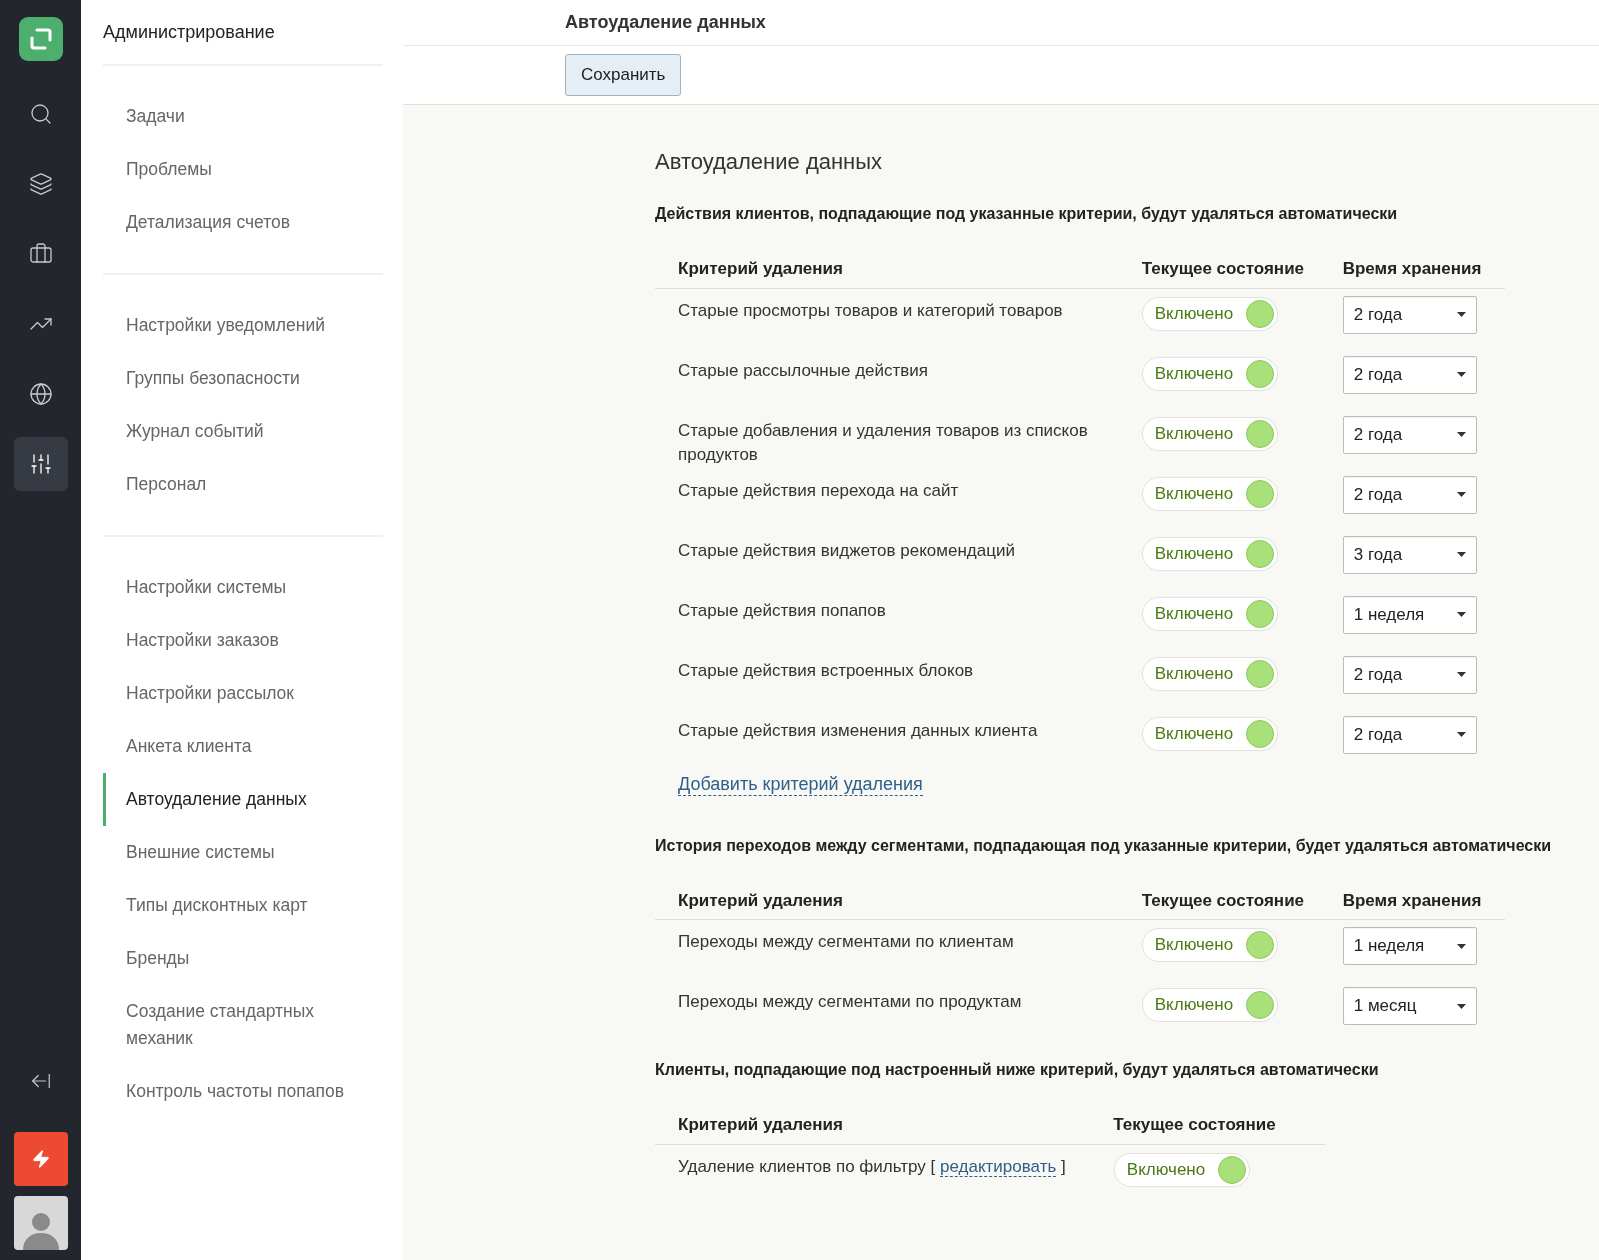  Describe the element at coordinates (243, 587) in the screenshot. I see `sidebar-item: Настройки системы` at that location.